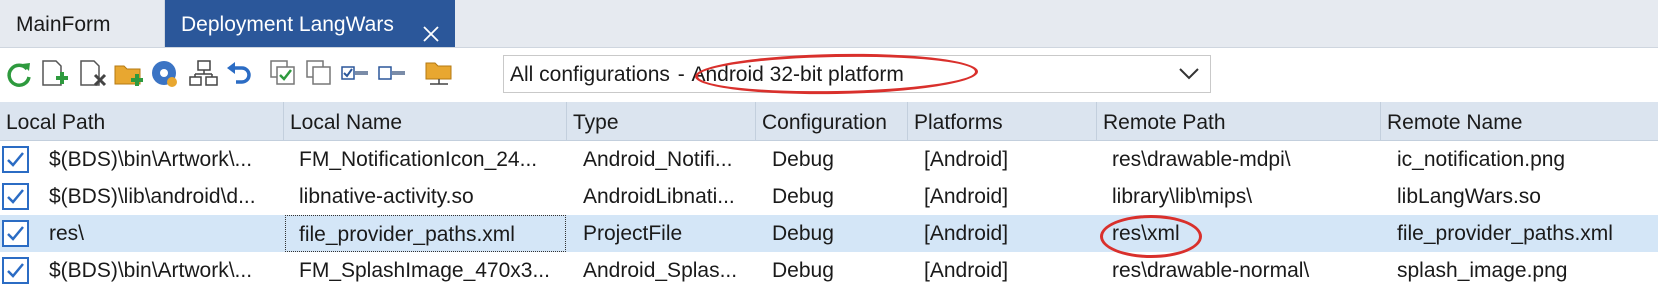  I want to click on refresh-icon, so click(19, 74).